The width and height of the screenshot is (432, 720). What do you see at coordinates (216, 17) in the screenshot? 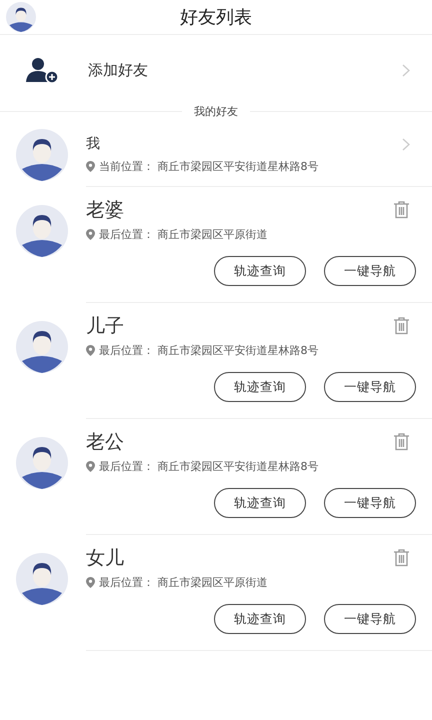
I see `page-title: 好友列表` at bounding box center [216, 17].